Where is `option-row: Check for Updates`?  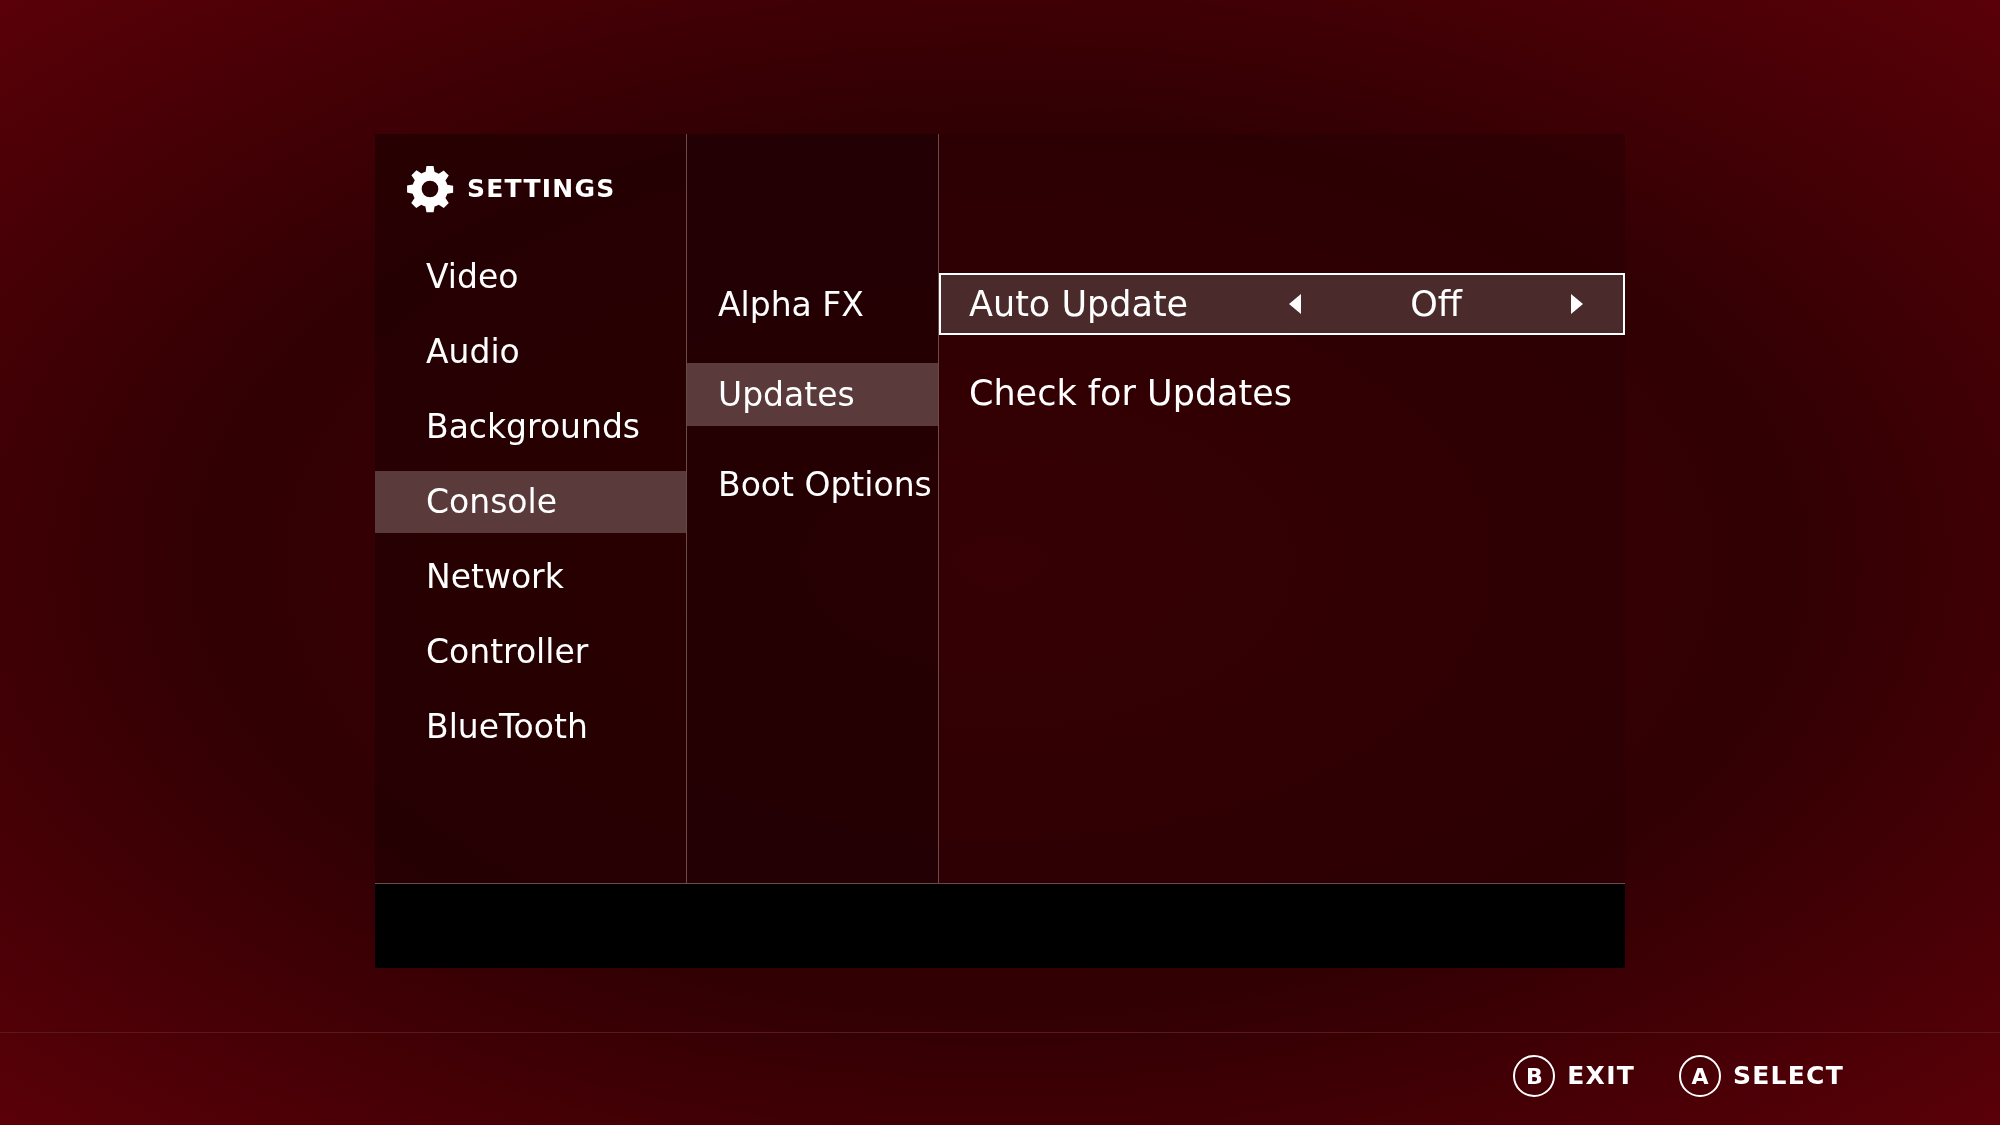 option-row: Check for Updates is located at coordinates (1282, 393).